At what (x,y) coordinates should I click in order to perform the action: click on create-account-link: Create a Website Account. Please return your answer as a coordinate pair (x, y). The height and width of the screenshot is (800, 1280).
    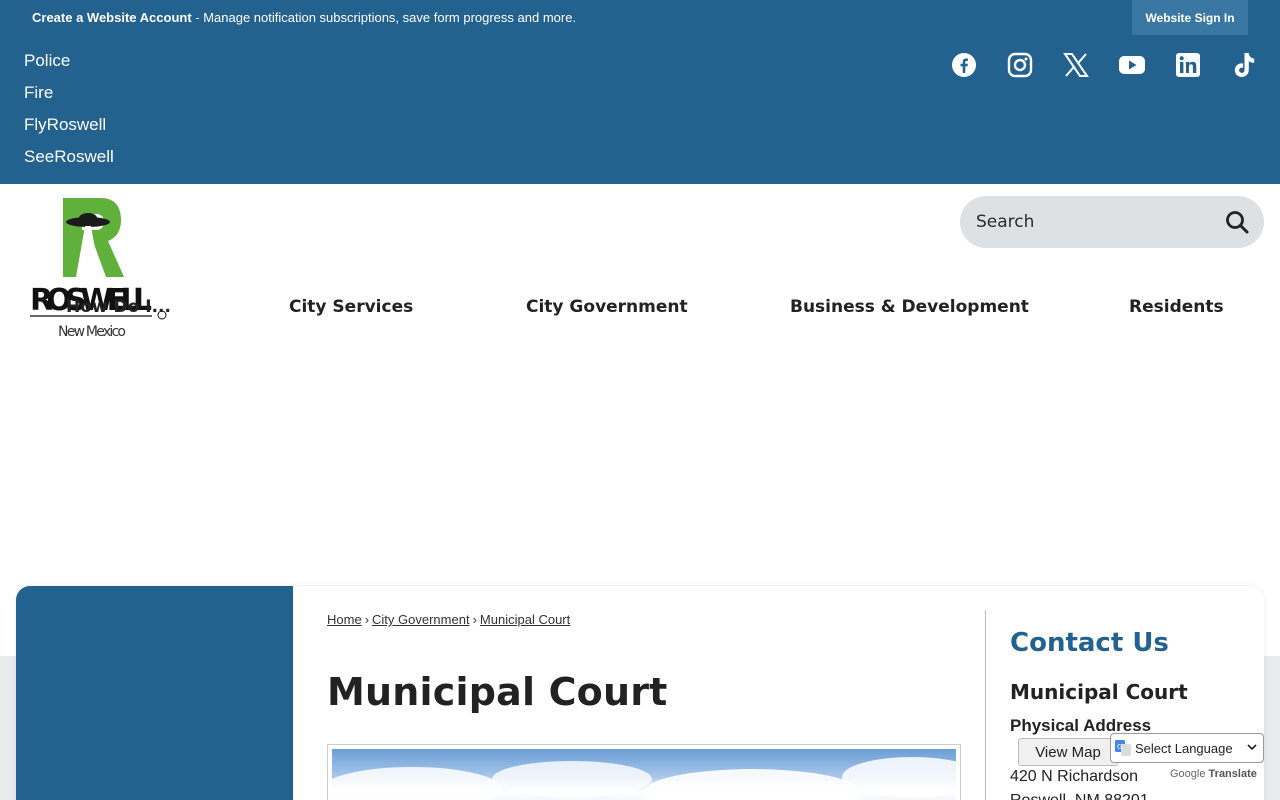
    Looking at the image, I should click on (112, 17).